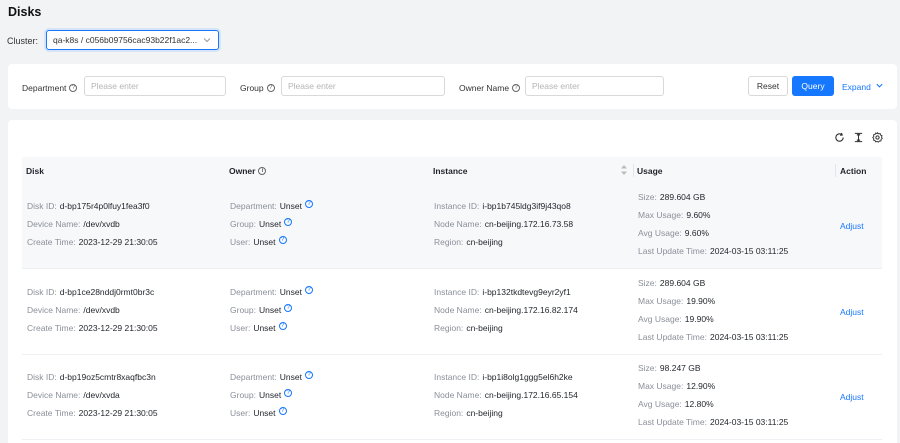  Describe the element at coordinates (50, 88) in the screenshot. I see `department-filter-label: Department ?` at that location.